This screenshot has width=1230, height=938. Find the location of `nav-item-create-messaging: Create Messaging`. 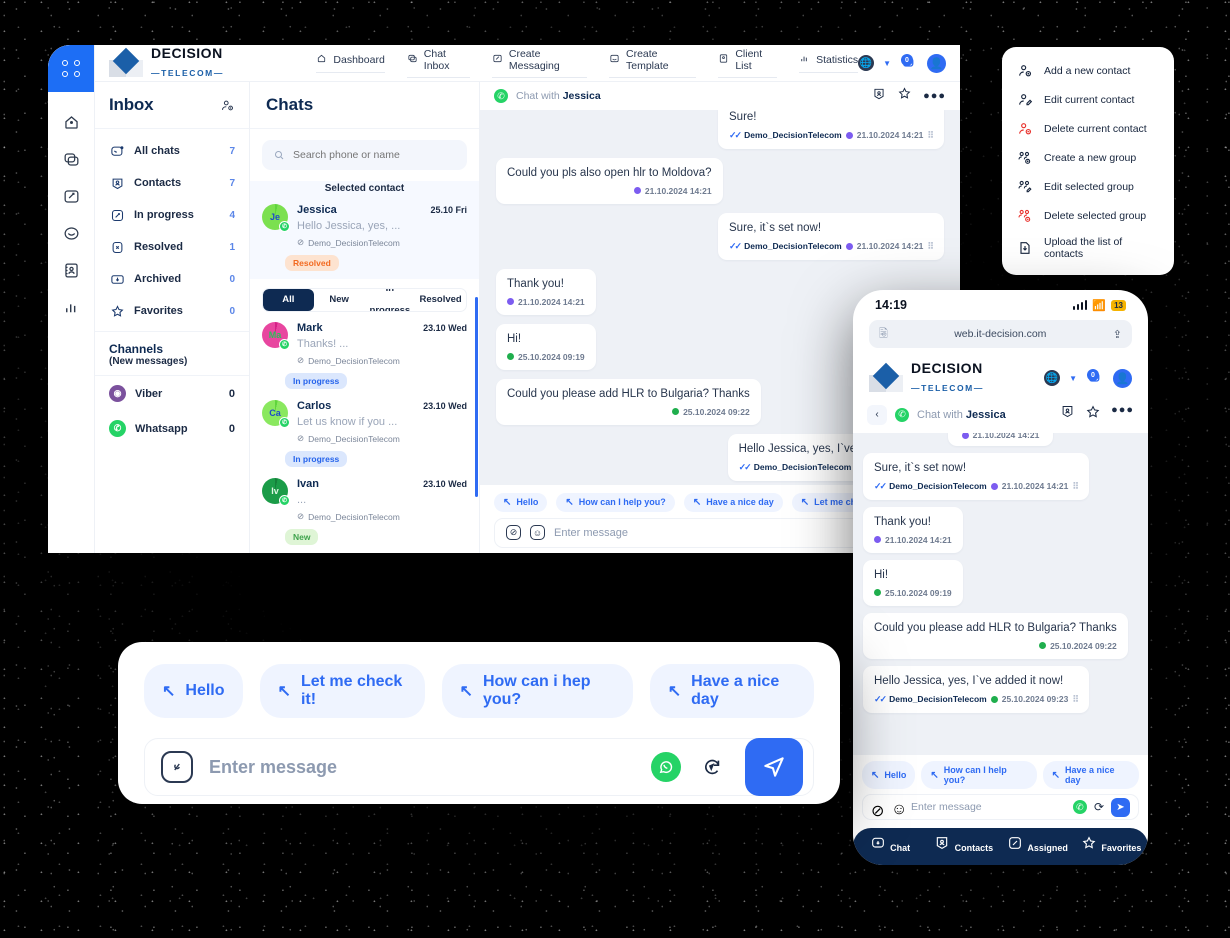

nav-item-create-messaging: Create Messaging is located at coordinates (539, 63).